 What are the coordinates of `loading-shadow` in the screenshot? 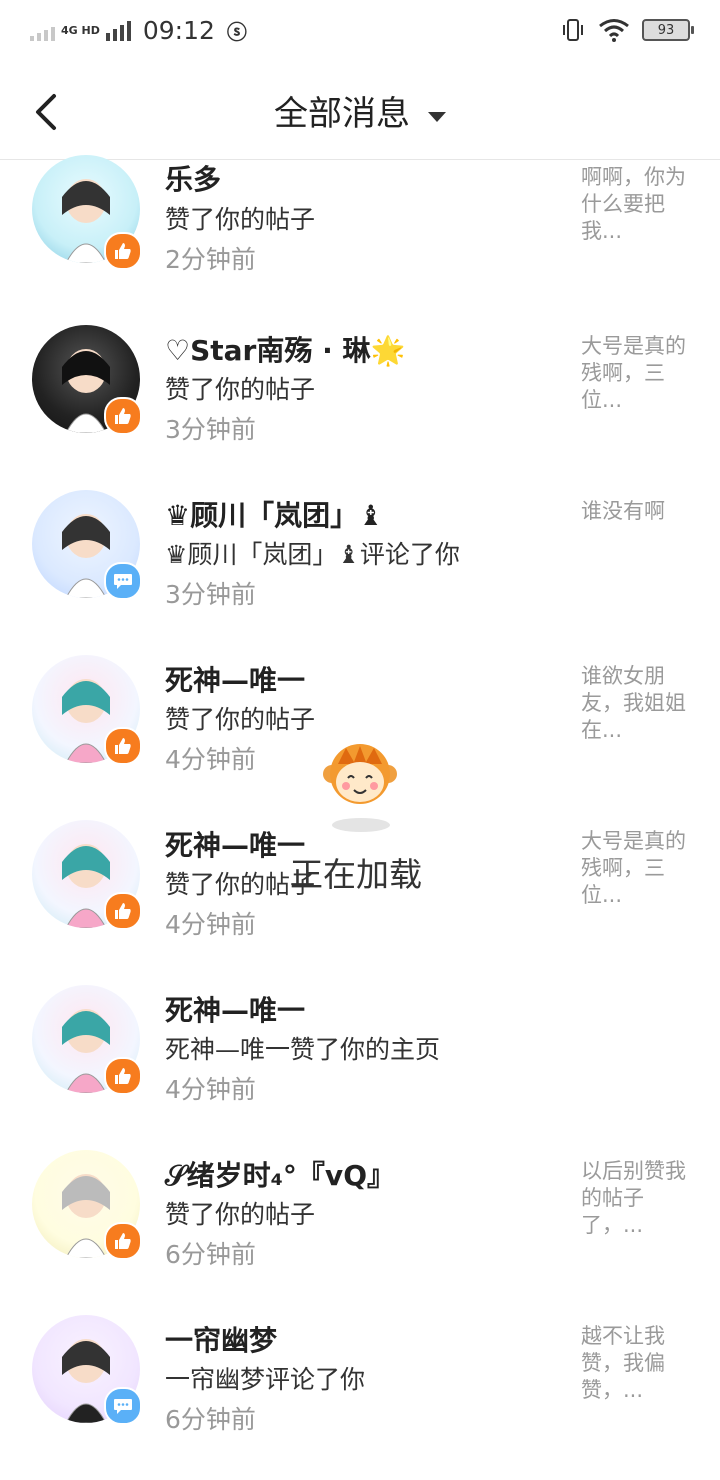 It's located at (361, 825).